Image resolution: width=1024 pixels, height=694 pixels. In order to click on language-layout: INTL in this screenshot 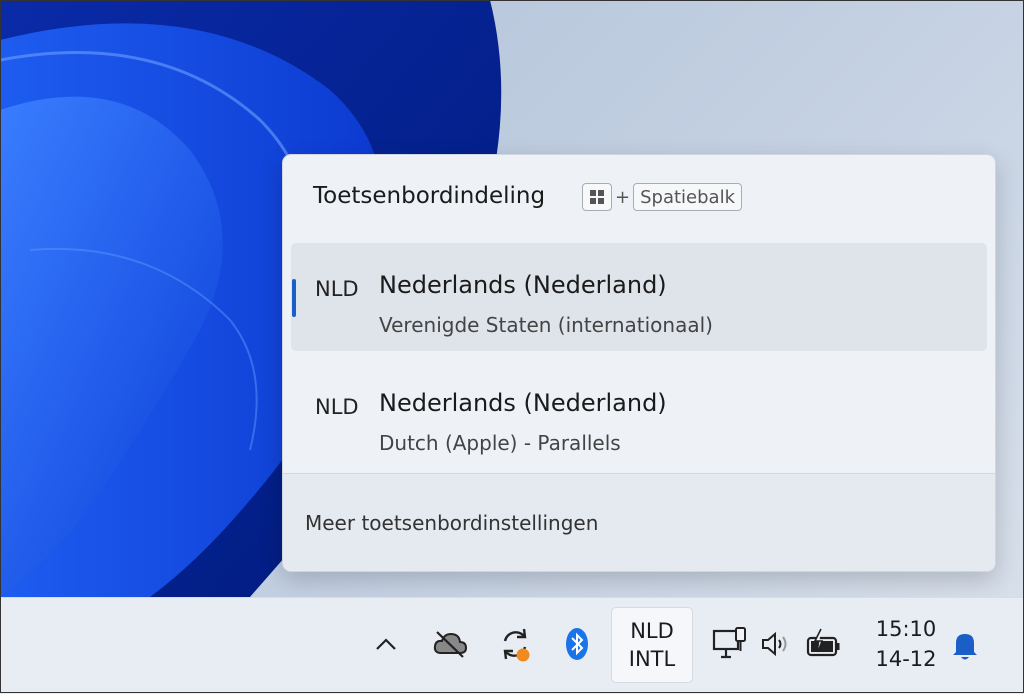, I will do `click(652, 659)`.